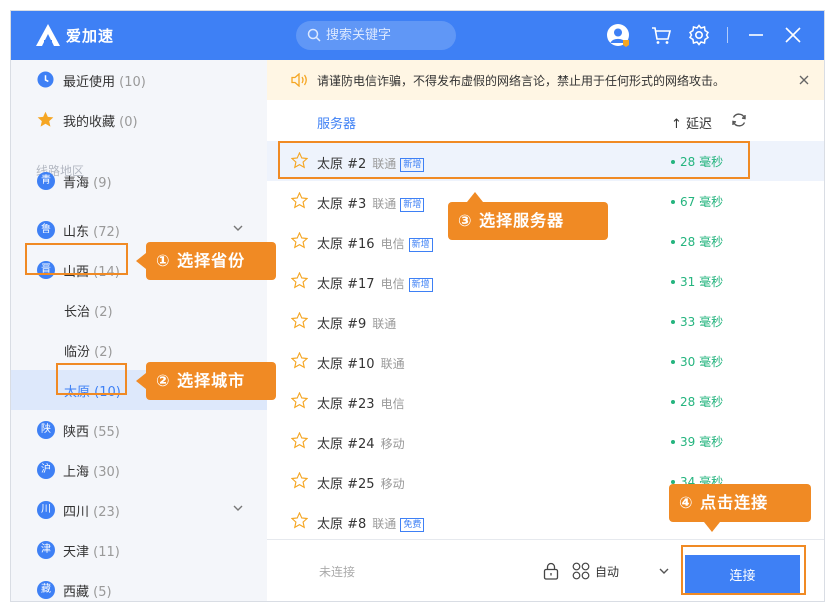 This screenshot has height=610, width=835. I want to click on sidebar-item-label: 天津, so click(76, 552).